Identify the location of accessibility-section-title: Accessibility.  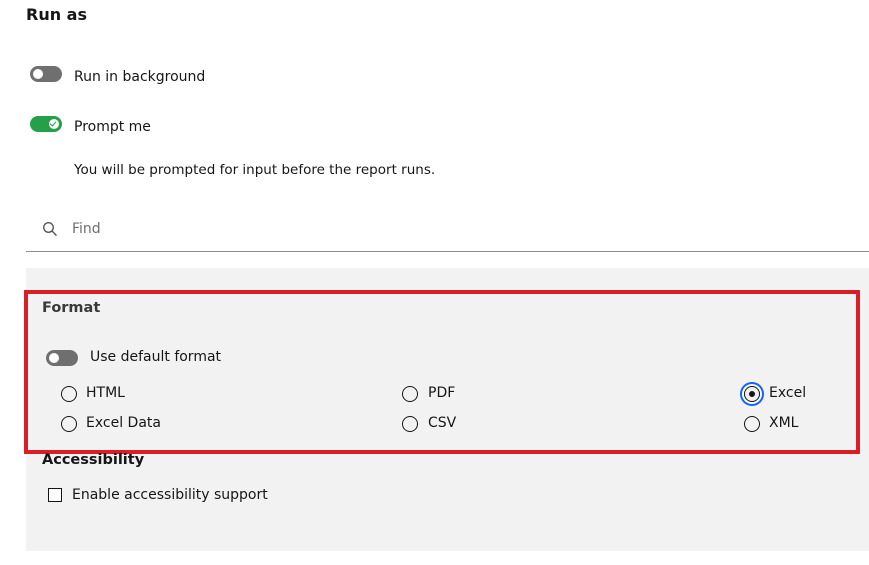
(93, 460).